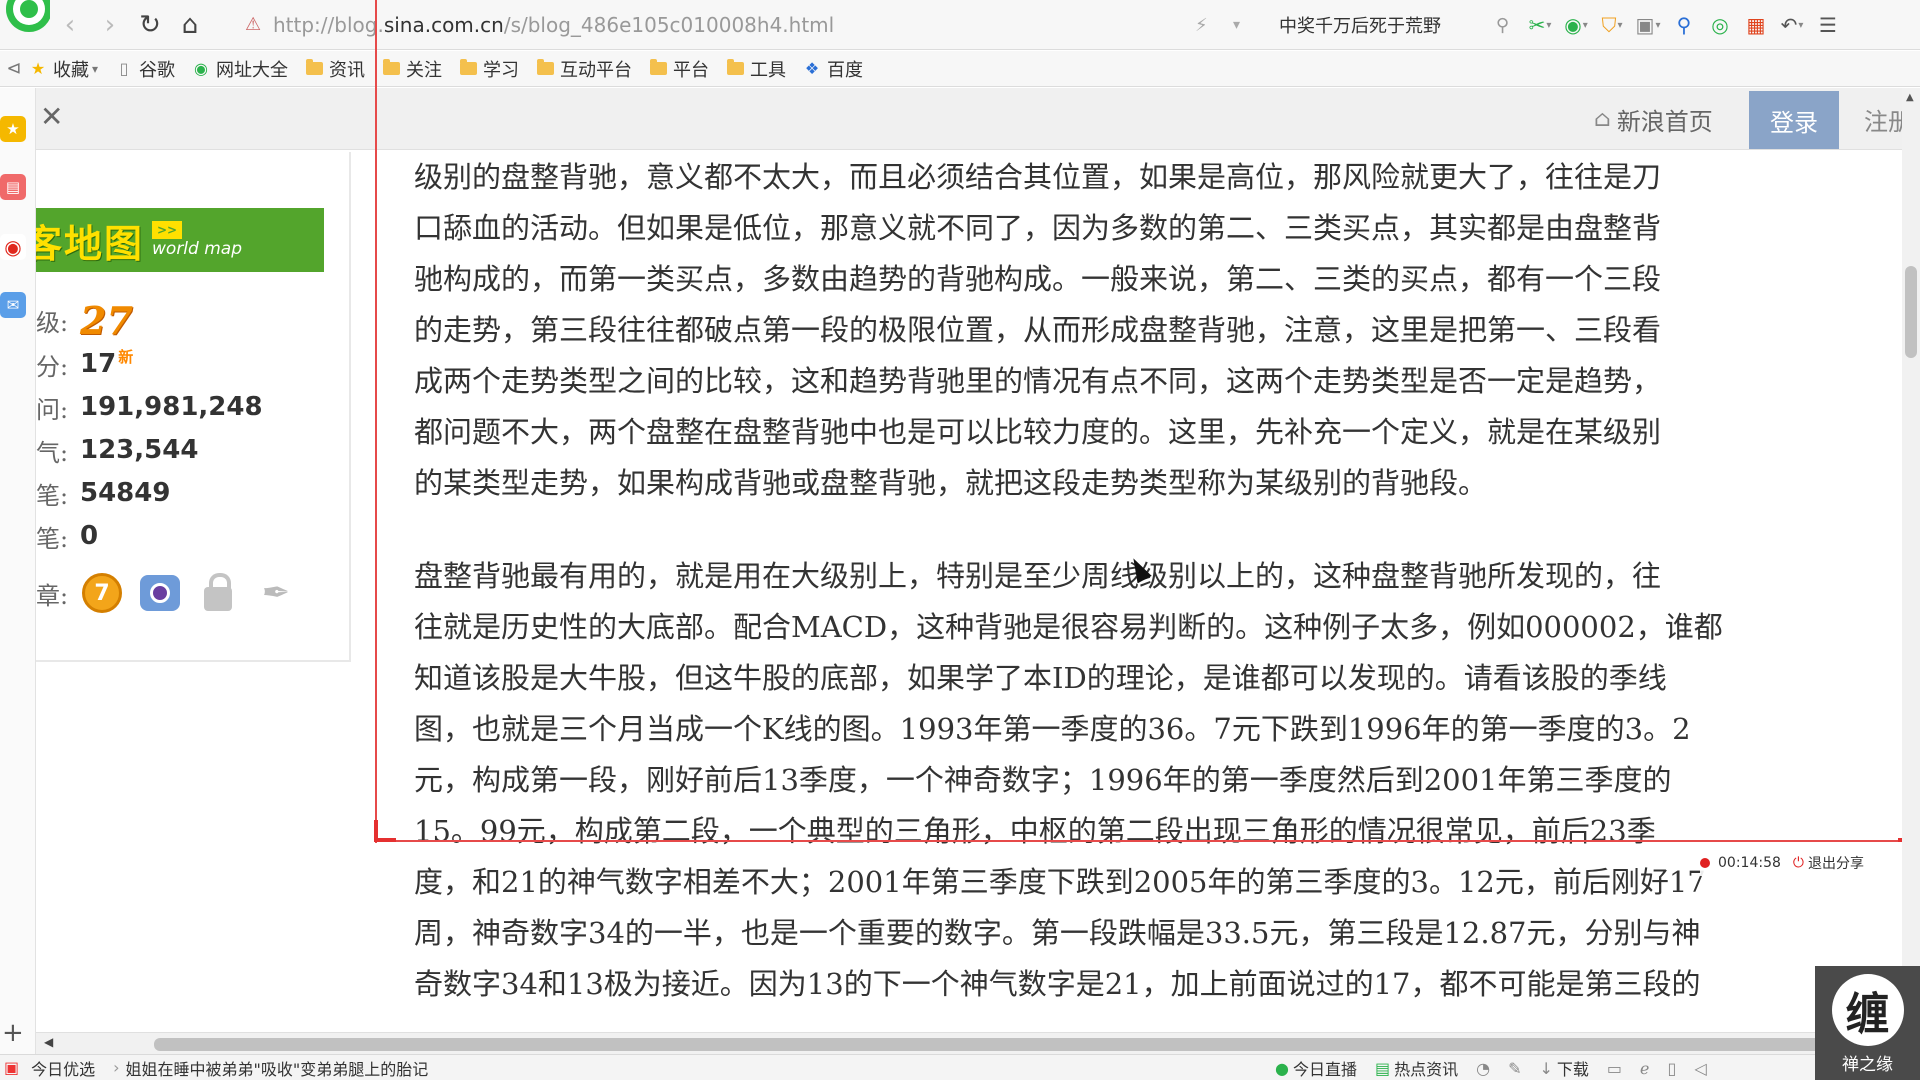 This screenshot has width=1920, height=1081. Describe the element at coordinates (1828, 863) in the screenshot. I see `exit-share-button: ⏻ 退出分享` at that location.